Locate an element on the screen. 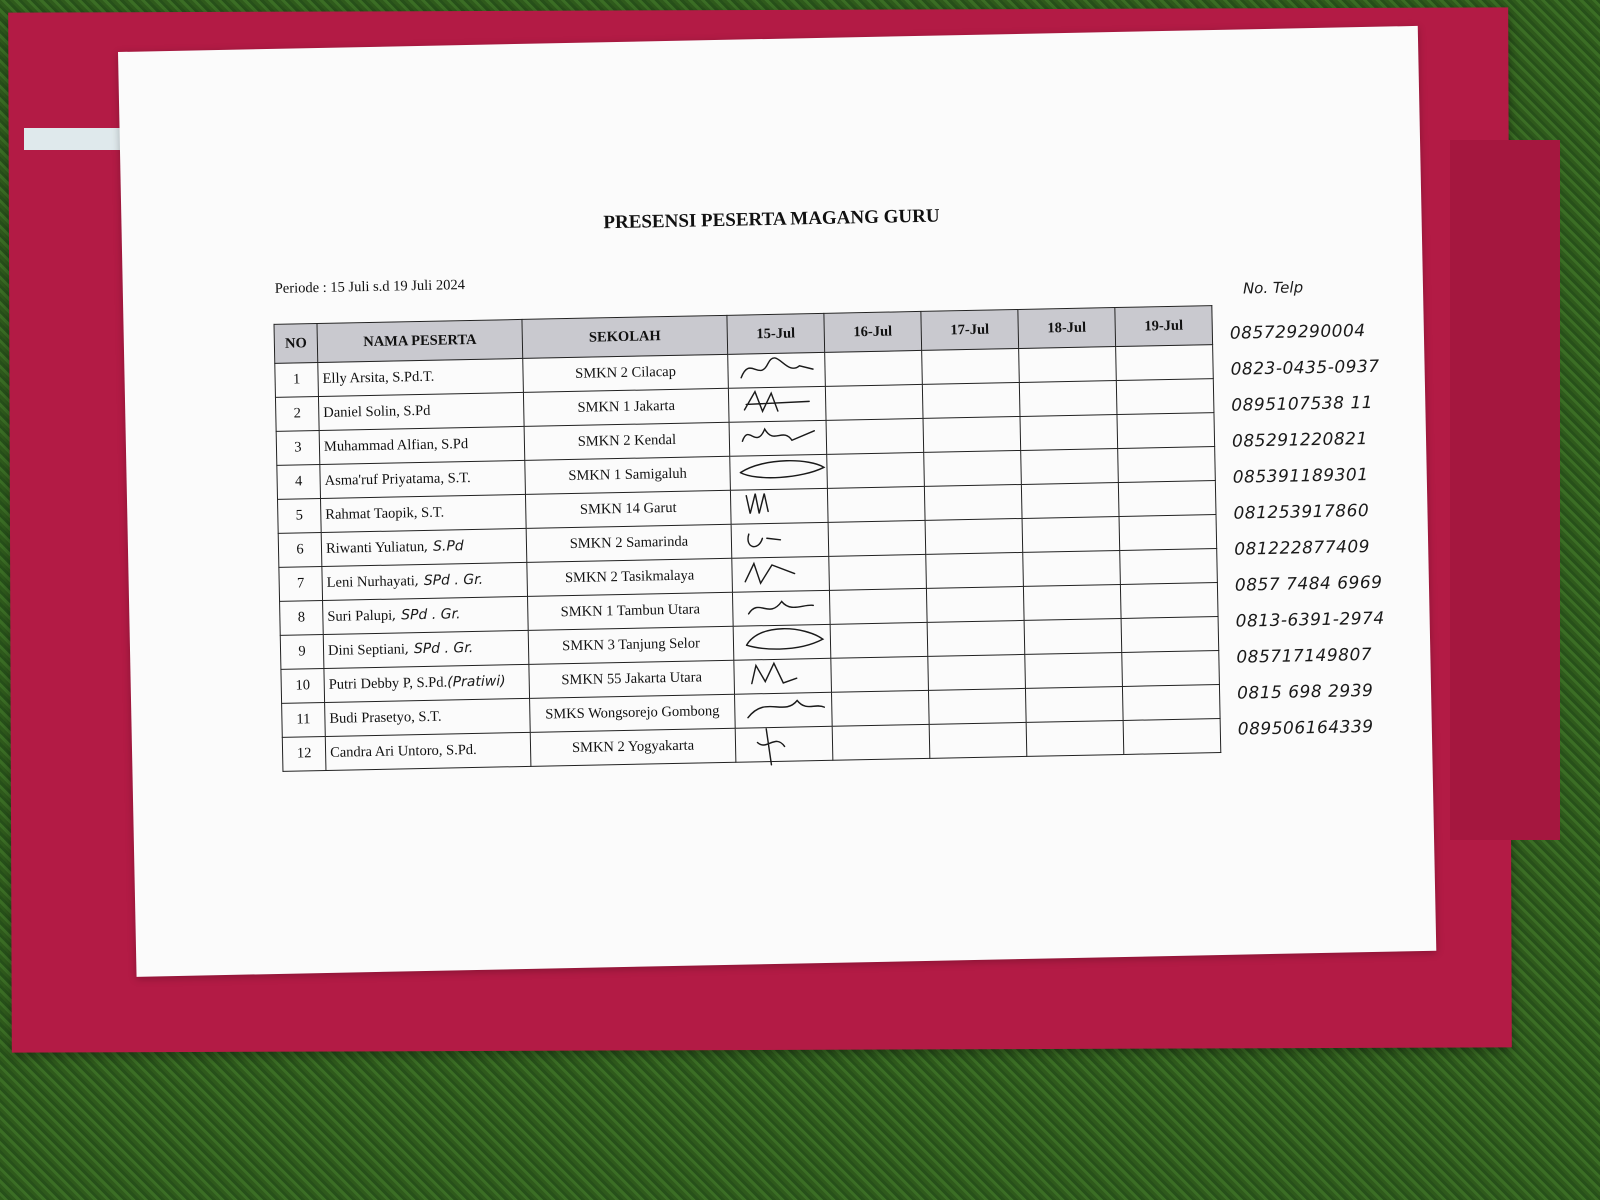  row-number: 4 is located at coordinates (298, 482).